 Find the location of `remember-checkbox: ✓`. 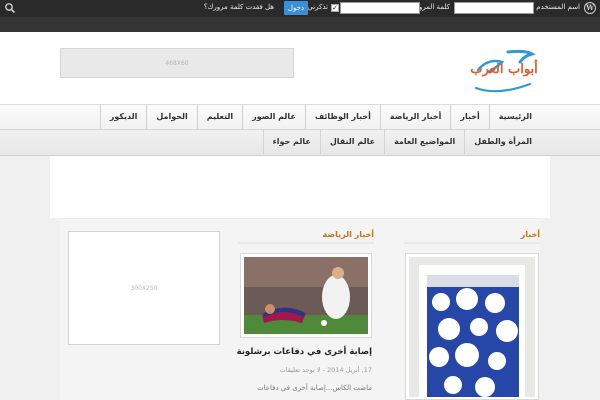

remember-checkbox: ✓ is located at coordinates (335, 8).